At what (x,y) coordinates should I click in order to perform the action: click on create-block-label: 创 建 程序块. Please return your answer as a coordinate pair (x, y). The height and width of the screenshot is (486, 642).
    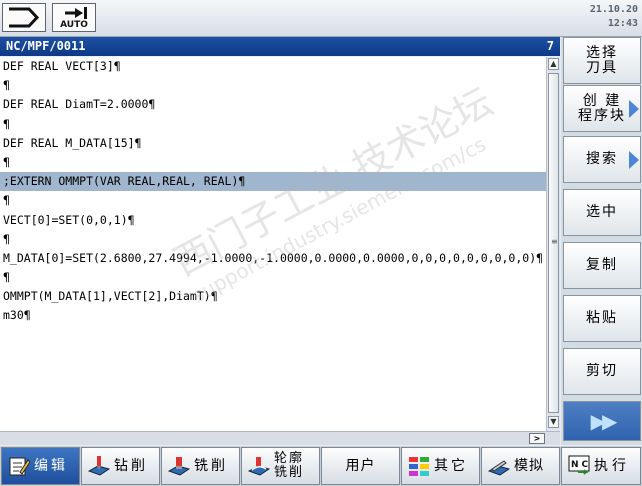
    Looking at the image, I should click on (602, 108).